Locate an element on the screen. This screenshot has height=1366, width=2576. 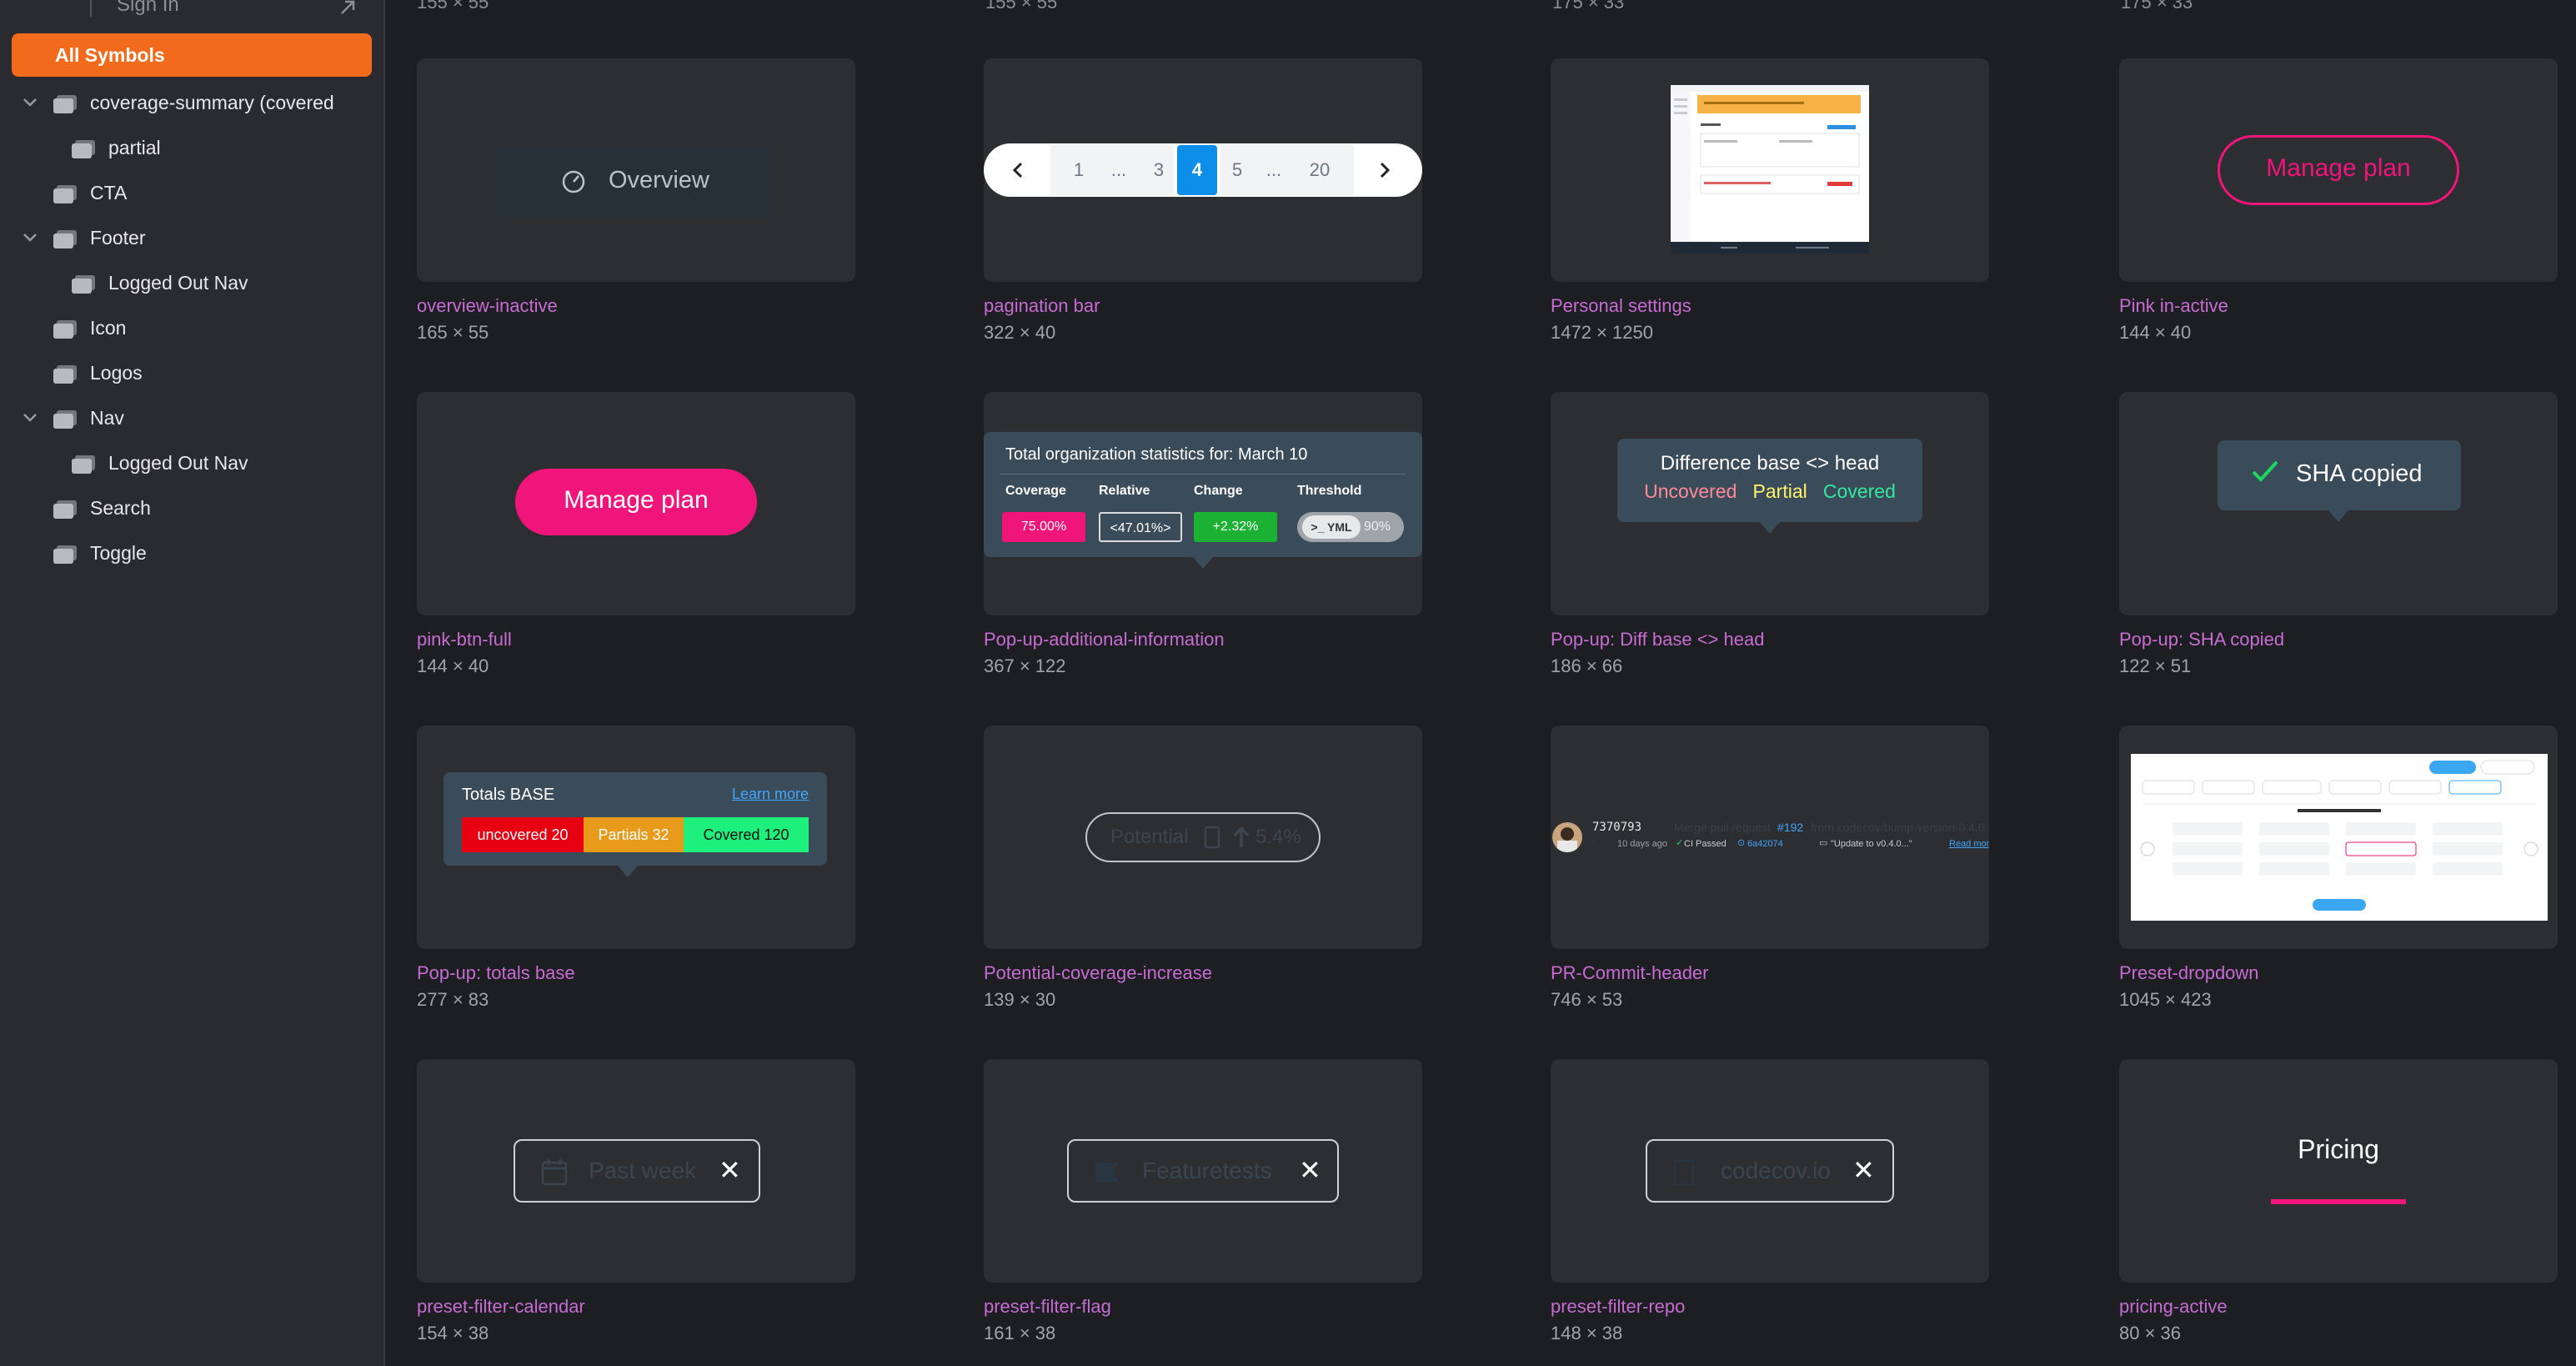
legend-row: Uncovered Partial Covered is located at coordinates (1769, 491).